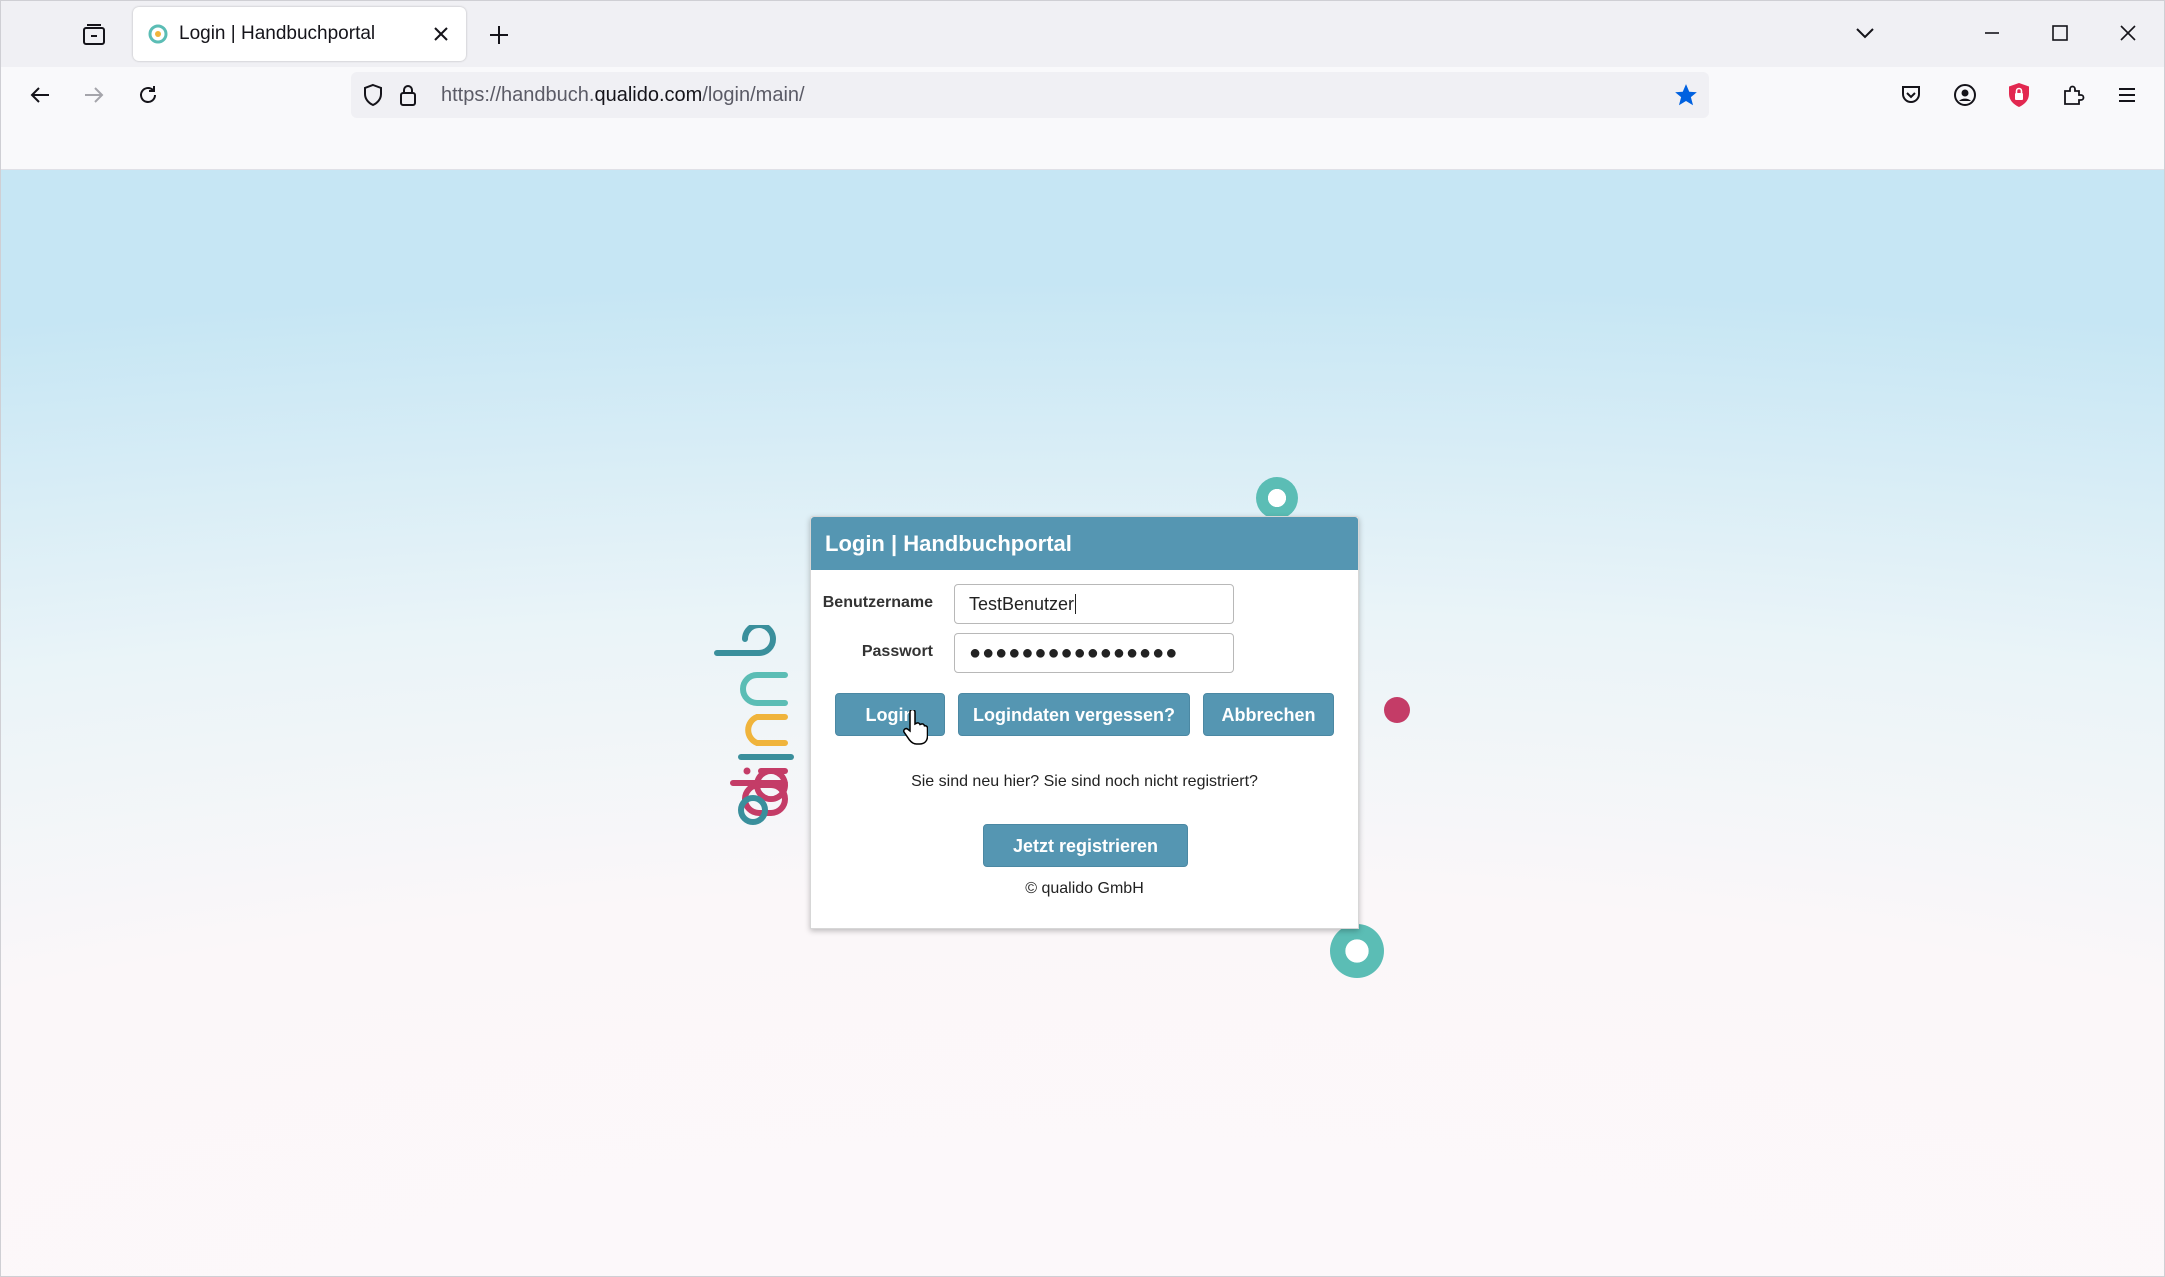 Image resolution: width=2165 pixels, height=1277 pixels. I want to click on arrow-left-icon, so click(39, 95).